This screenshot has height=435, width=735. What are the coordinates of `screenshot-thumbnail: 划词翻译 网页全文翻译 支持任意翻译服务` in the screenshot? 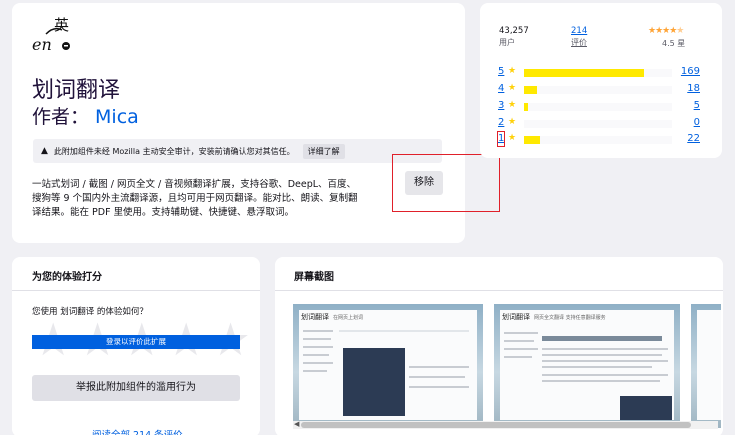 It's located at (587, 366).